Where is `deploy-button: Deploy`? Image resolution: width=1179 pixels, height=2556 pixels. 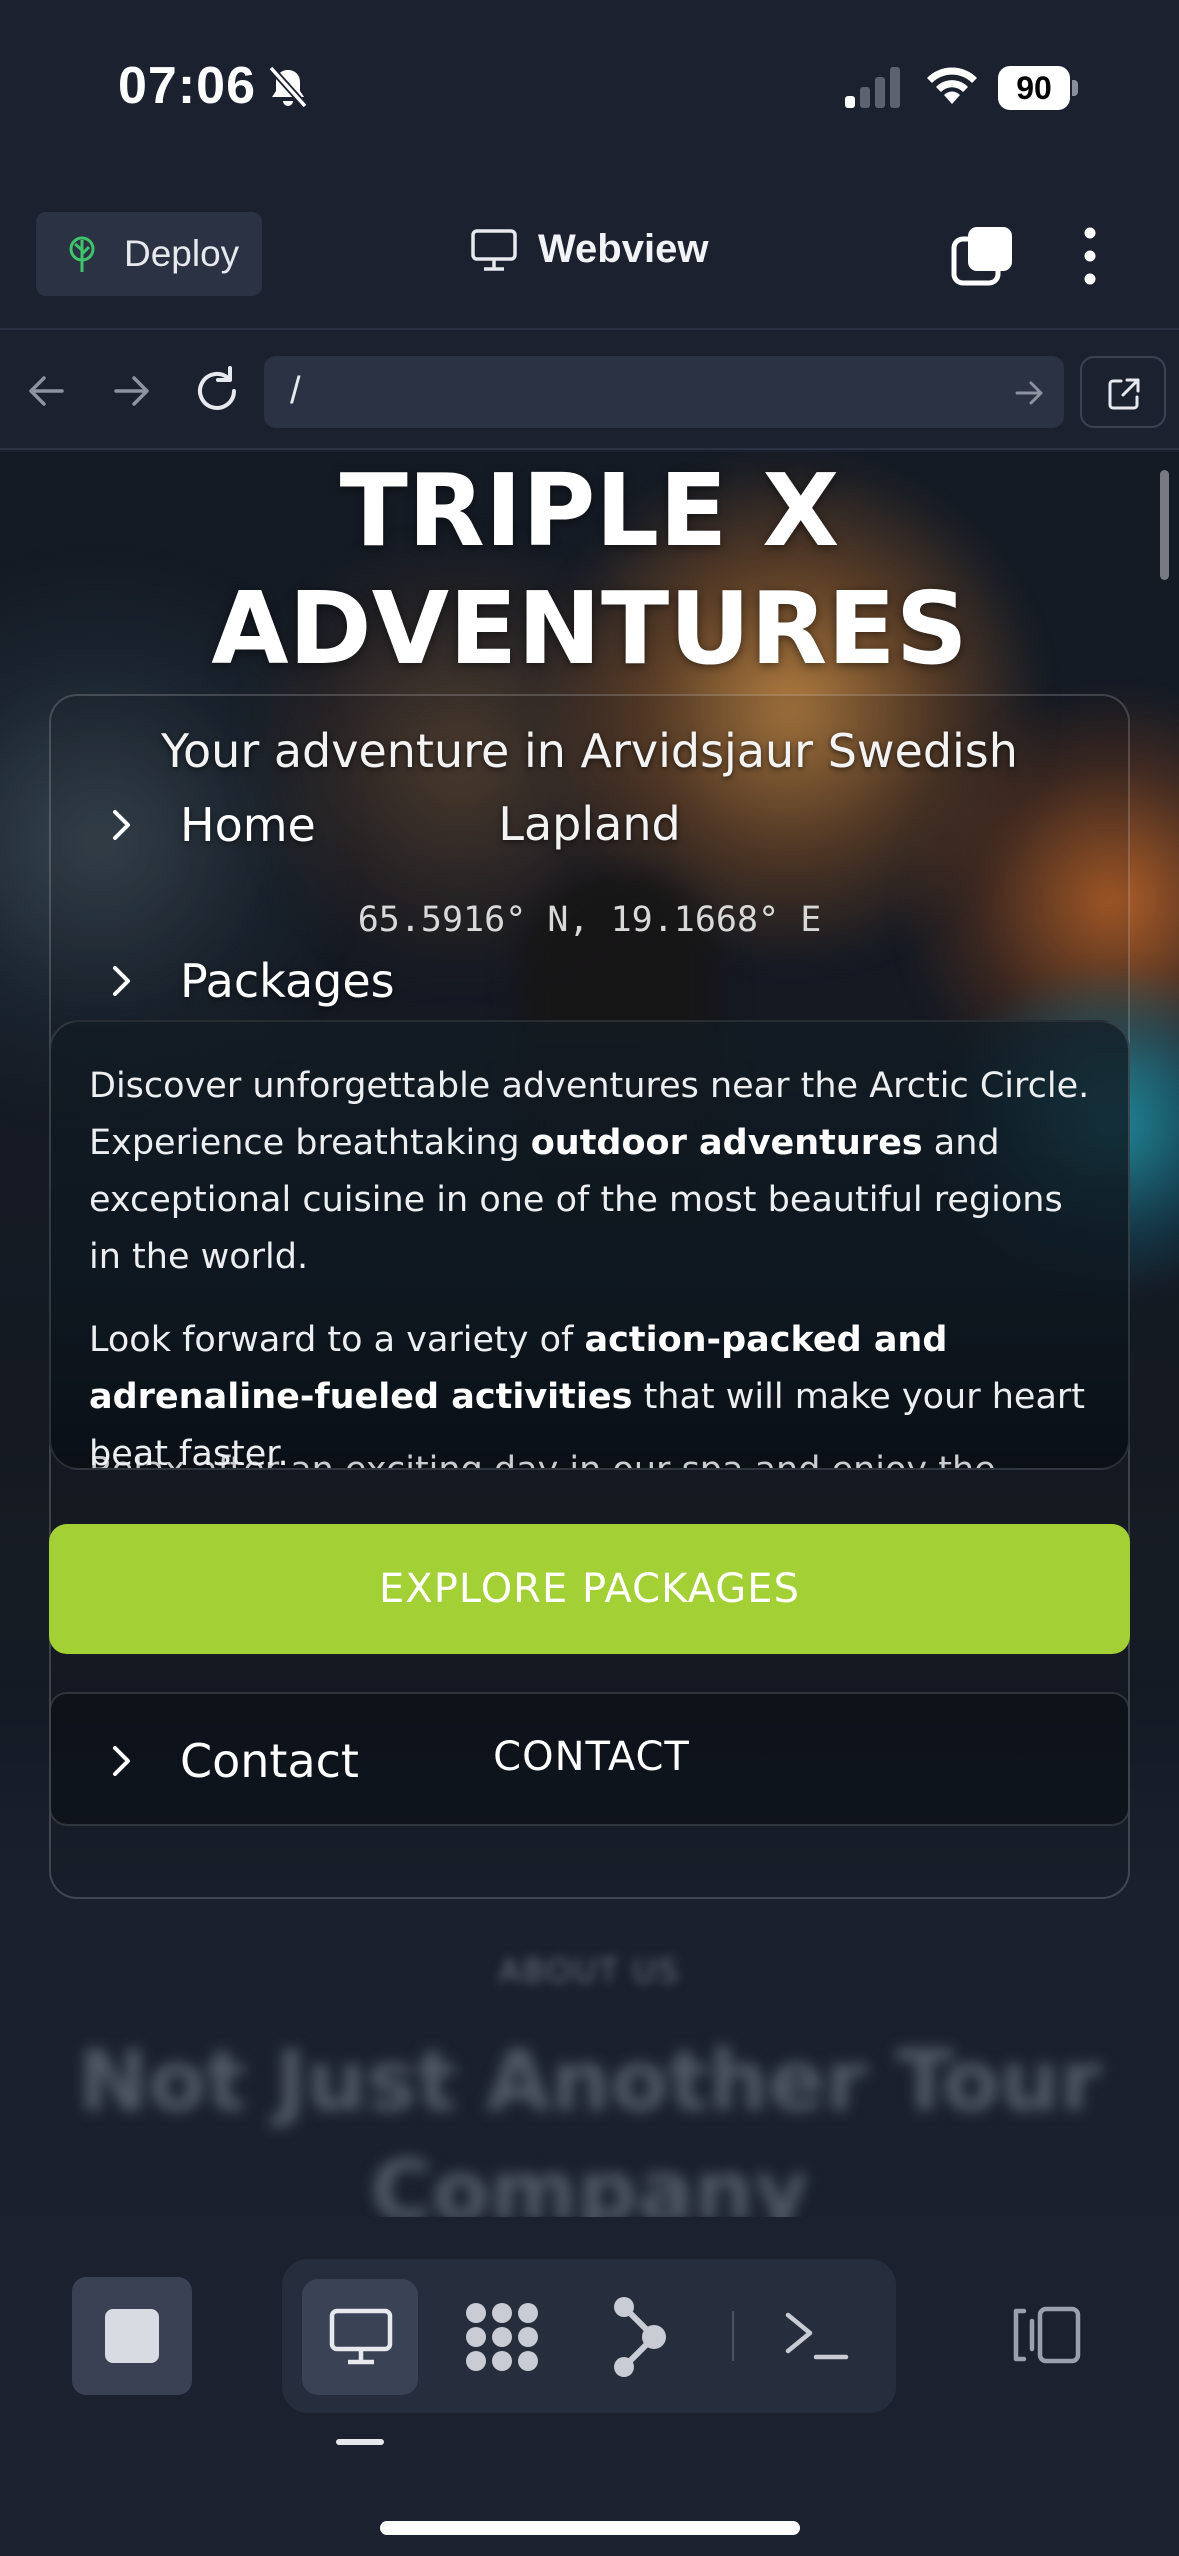
deploy-button: Deploy is located at coordinates (149, 254).